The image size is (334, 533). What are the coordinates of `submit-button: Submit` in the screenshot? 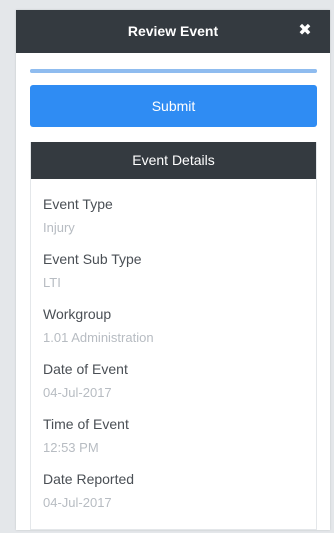 It's located at (173, 106).